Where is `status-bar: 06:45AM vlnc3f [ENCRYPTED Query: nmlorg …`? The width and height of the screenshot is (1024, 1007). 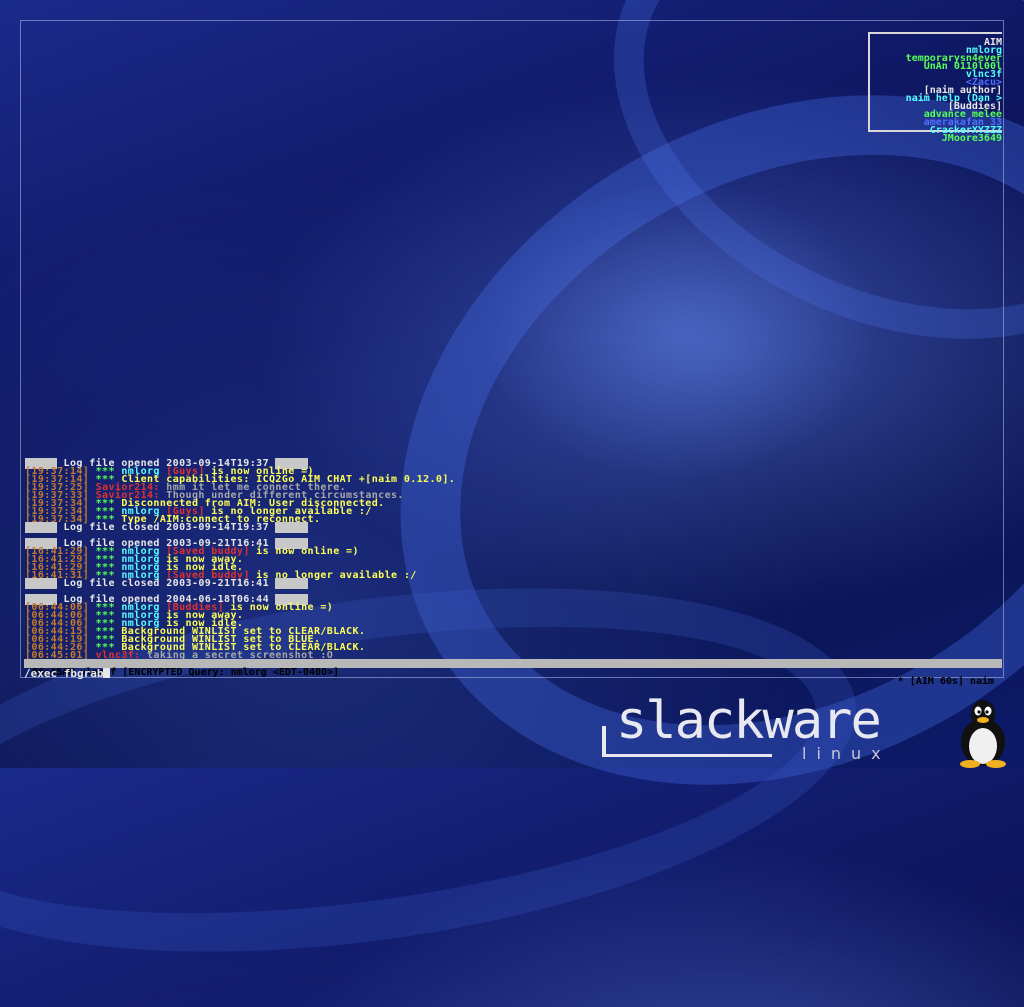 status-bar: 06:45AM vlnc3f [ENCRYPTED Query: nmlorg … is located at coordinates (513, 673).